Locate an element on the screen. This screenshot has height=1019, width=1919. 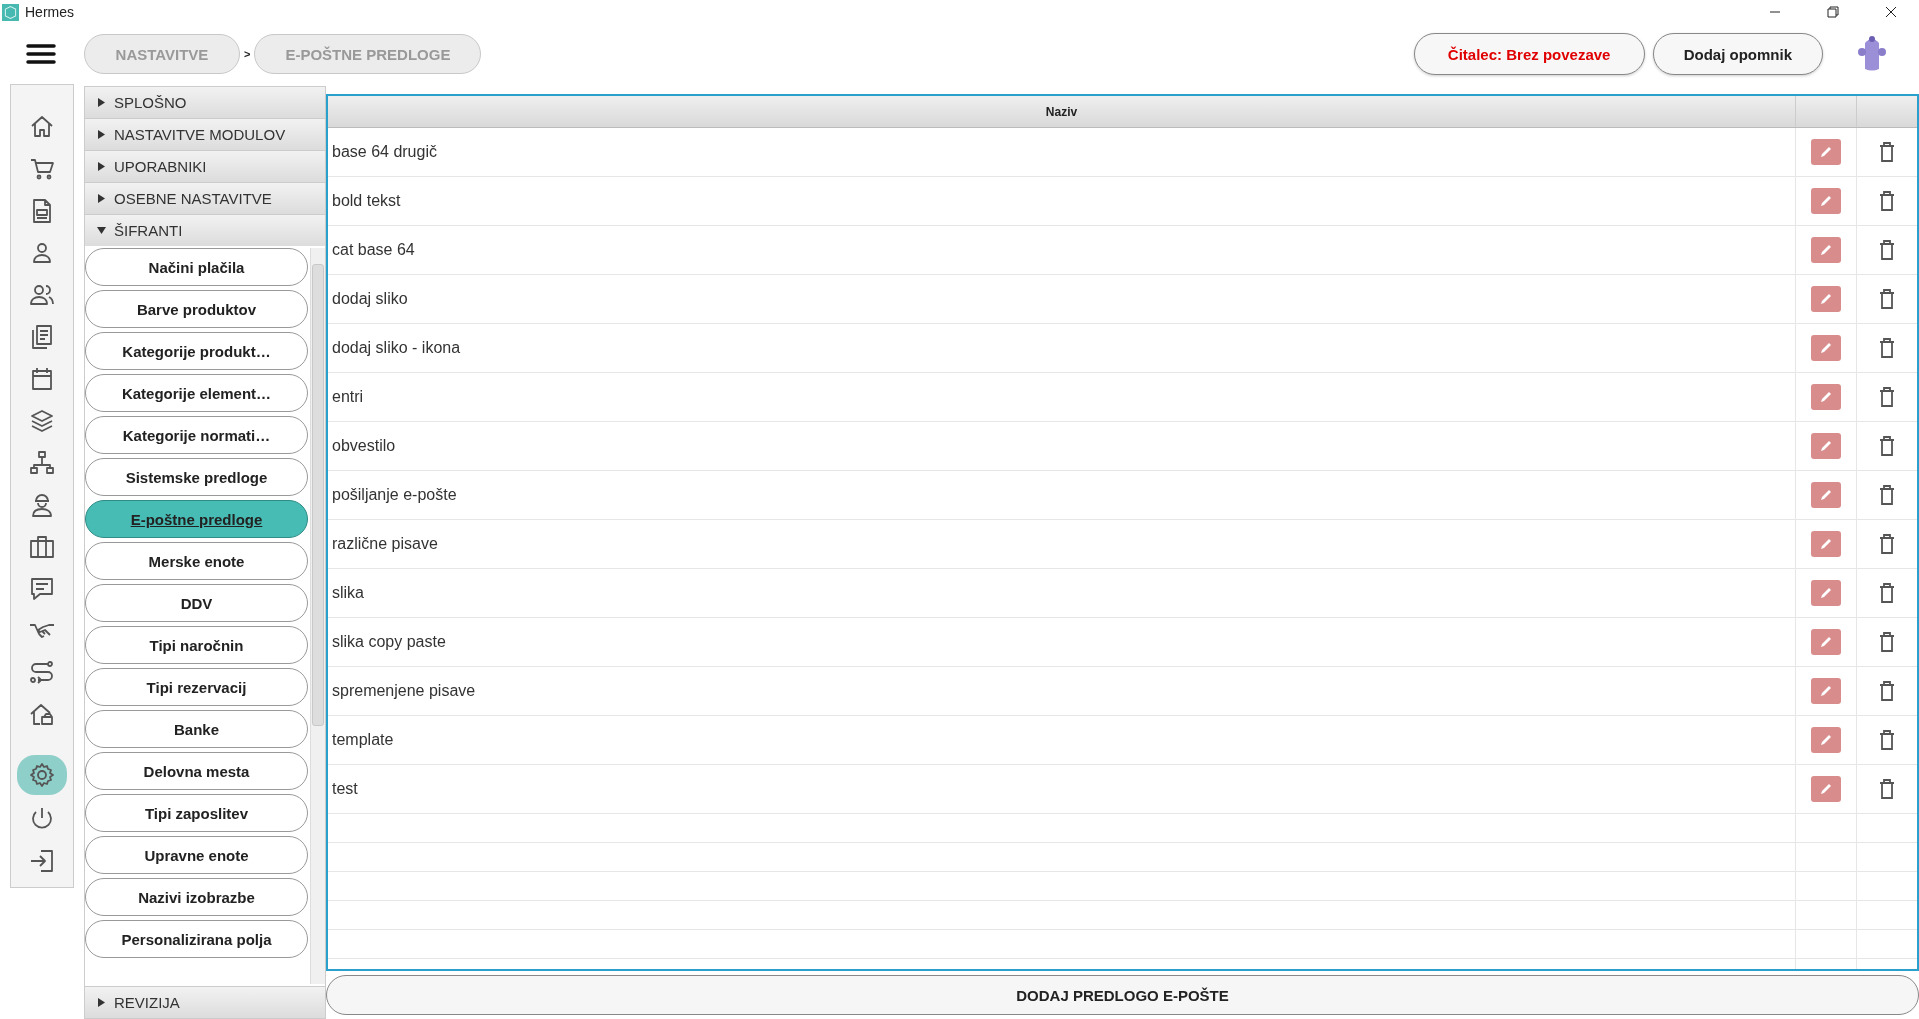
template-name: obvestilo is located at coordinates (364, 446).